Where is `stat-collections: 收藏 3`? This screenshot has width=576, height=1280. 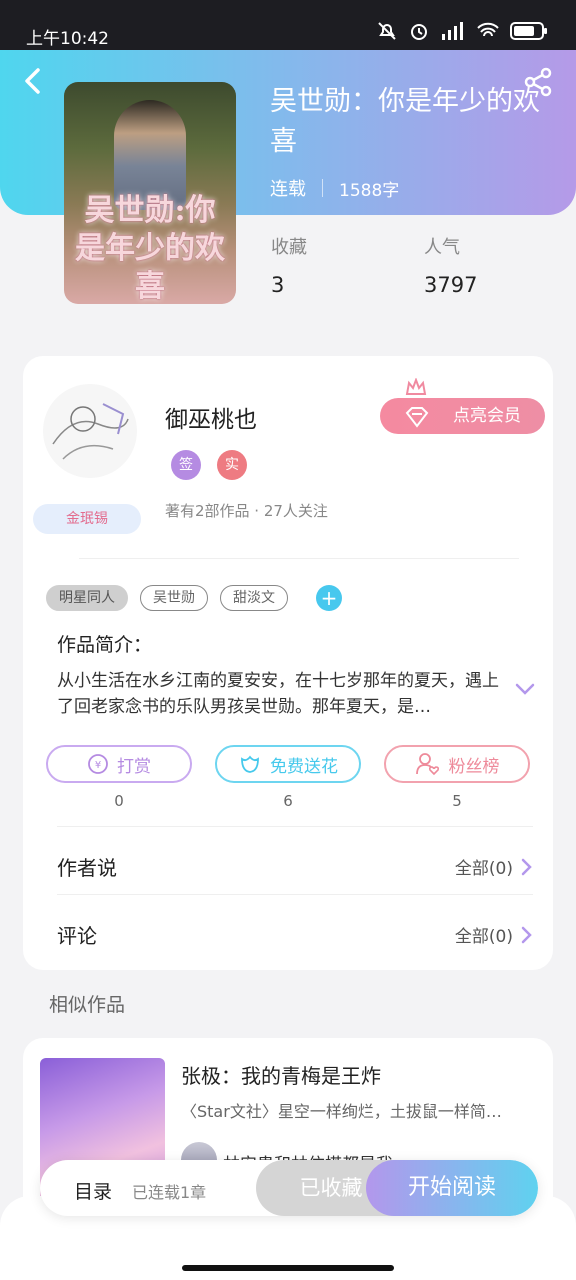 stat-collections: 收藏 3 is located at coordinates (289, 265).